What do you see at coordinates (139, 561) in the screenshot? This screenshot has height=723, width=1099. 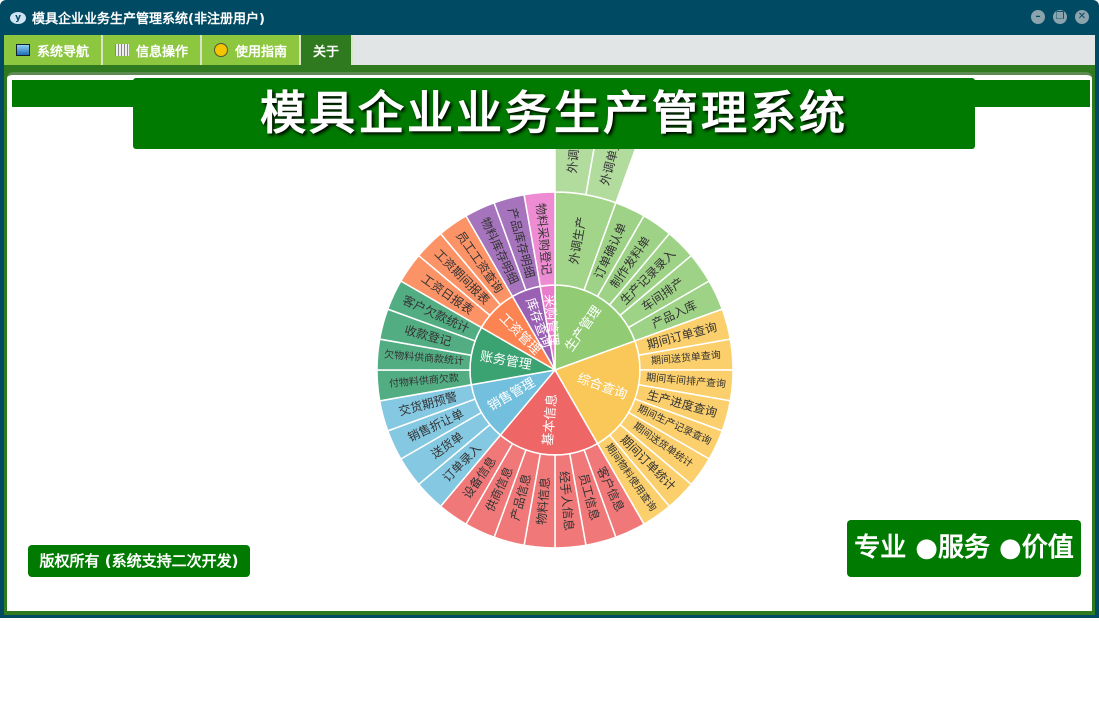 I see `copyright-button: 版权所有 (系统支持二次开发)` at bounding box center [139, 561].